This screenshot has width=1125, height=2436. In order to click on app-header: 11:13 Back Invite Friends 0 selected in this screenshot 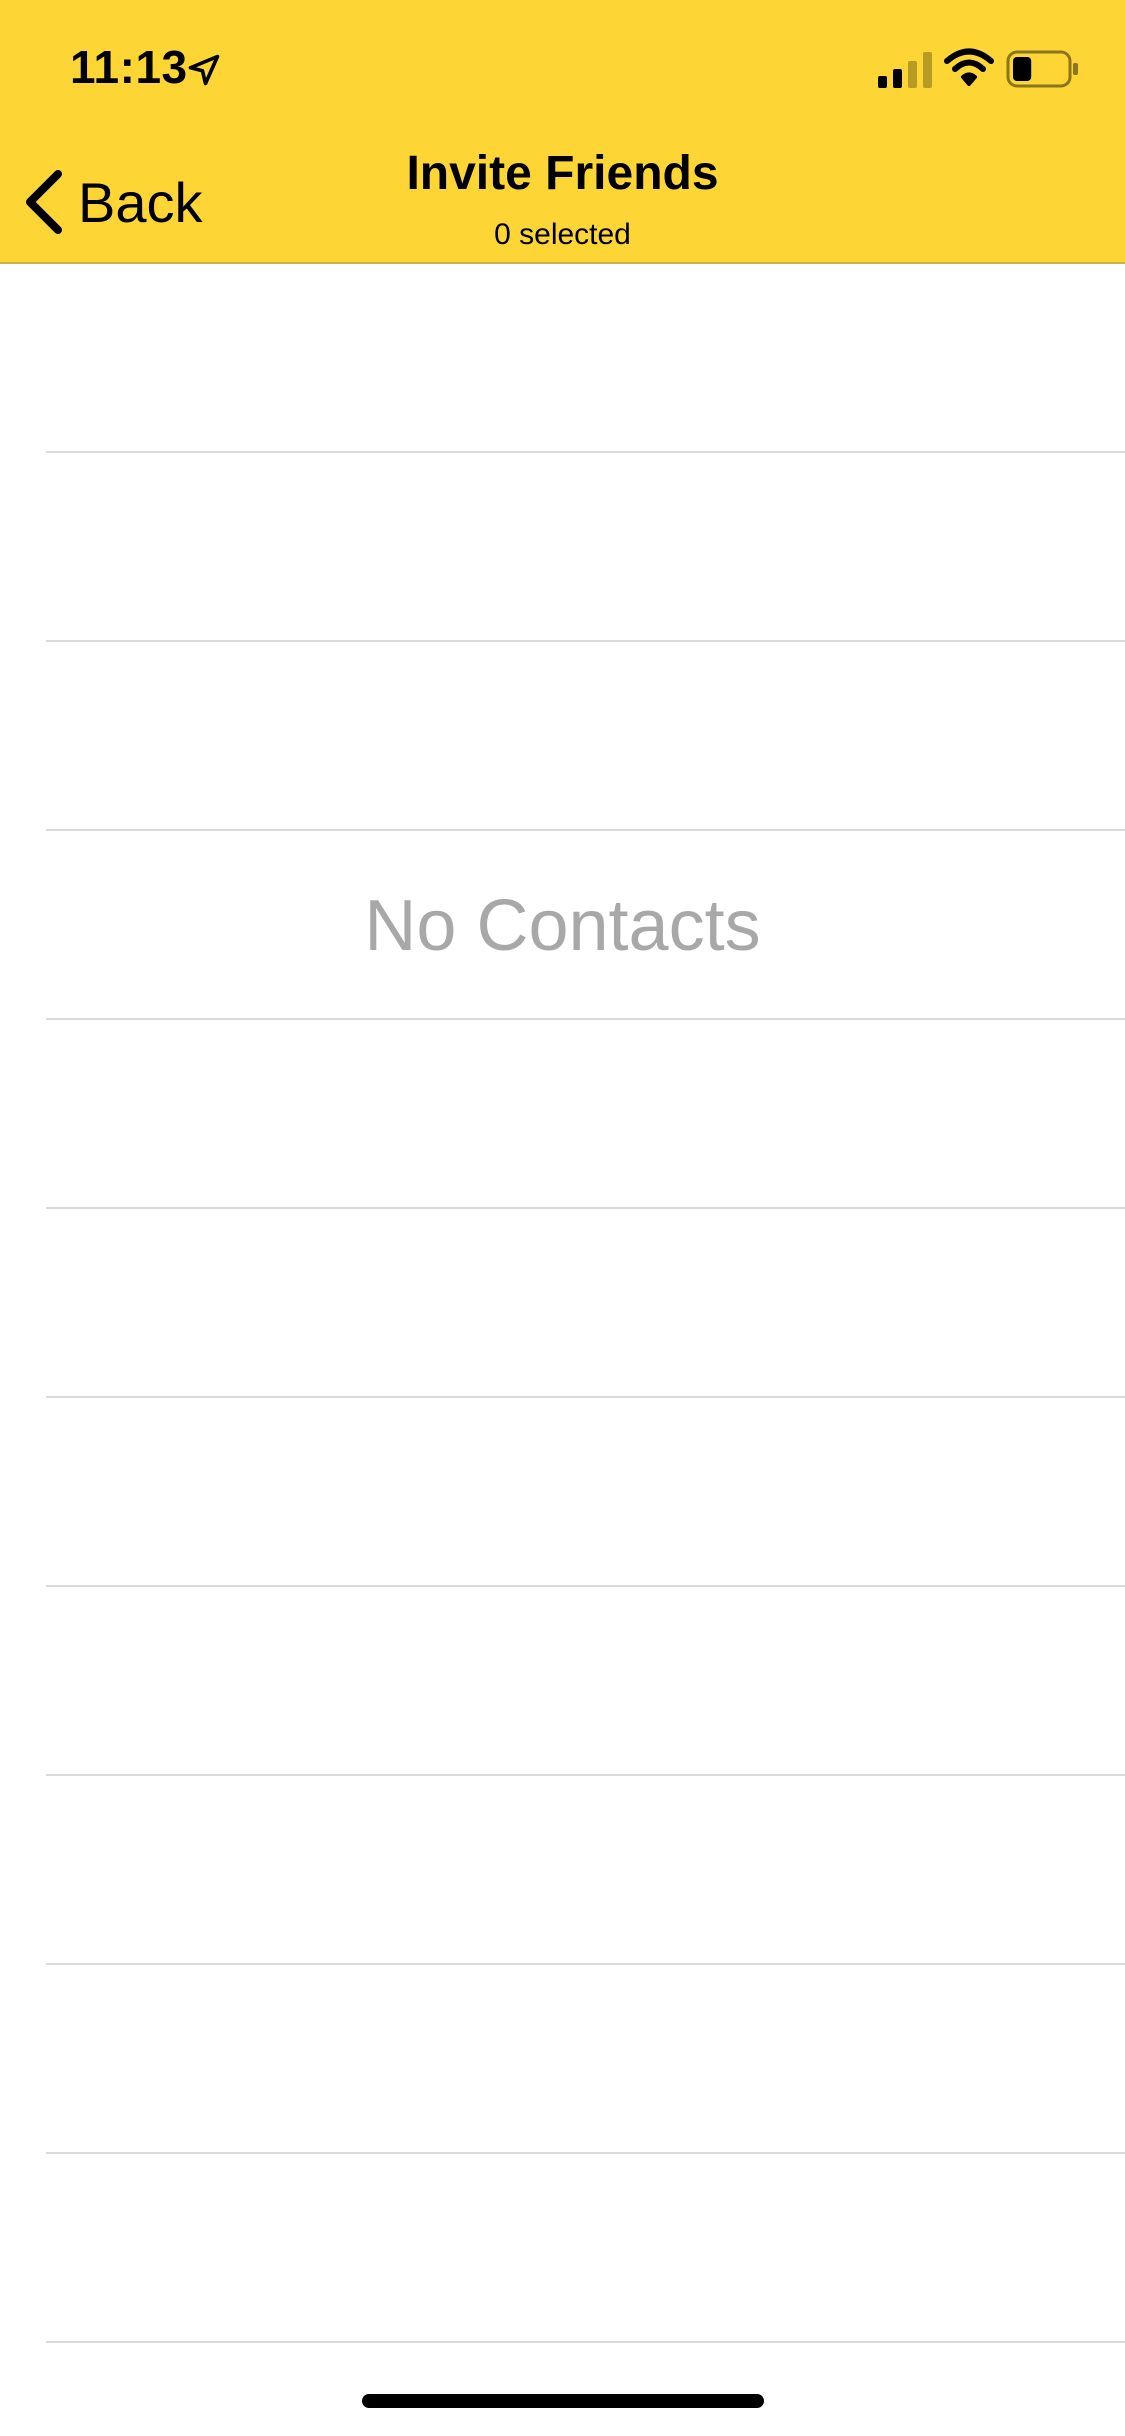, I will do `click(562, 132)`.